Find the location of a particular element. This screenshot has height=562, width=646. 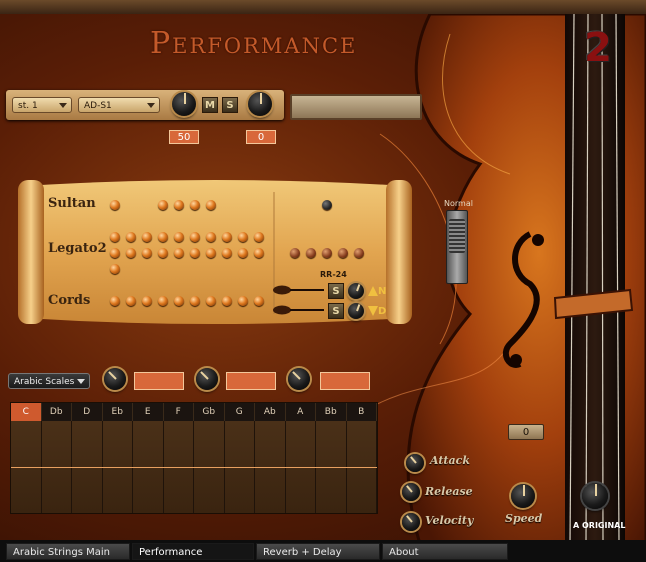

brand-logo: 2 is located at coordinates (598, 48).